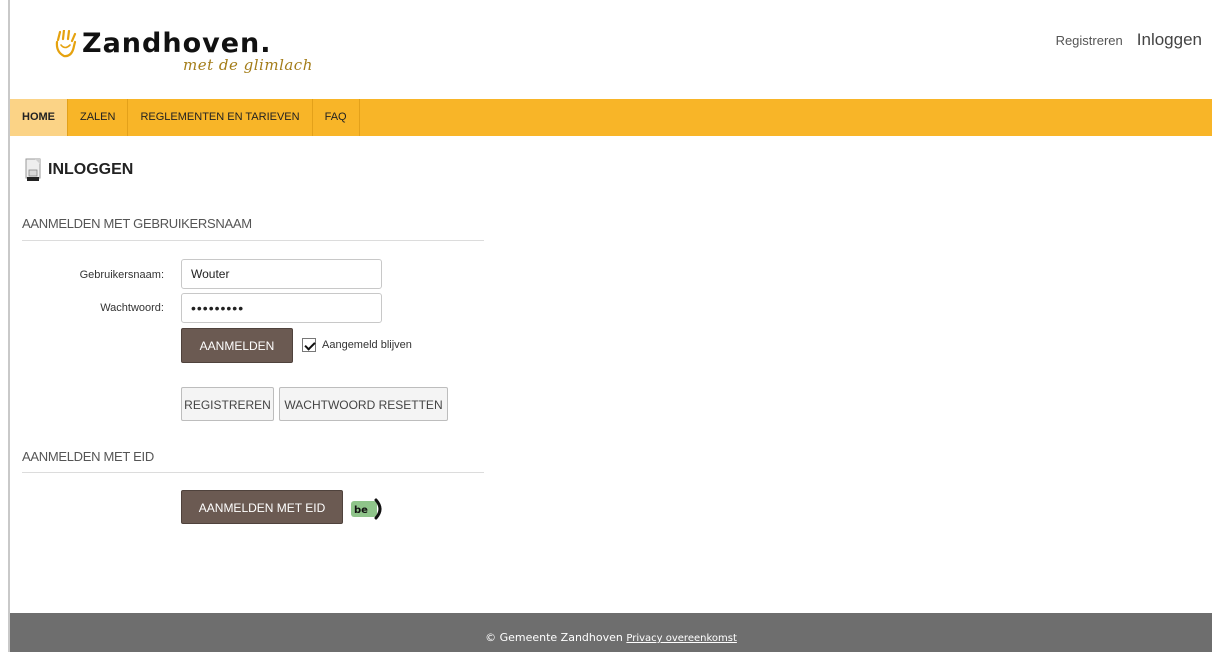 This screenshot has width=1212, height=652. What do you see at coordinates (1089, 40) in the screenshot?
I see `register-link: Registreren` at bounding box center [1089, 40].